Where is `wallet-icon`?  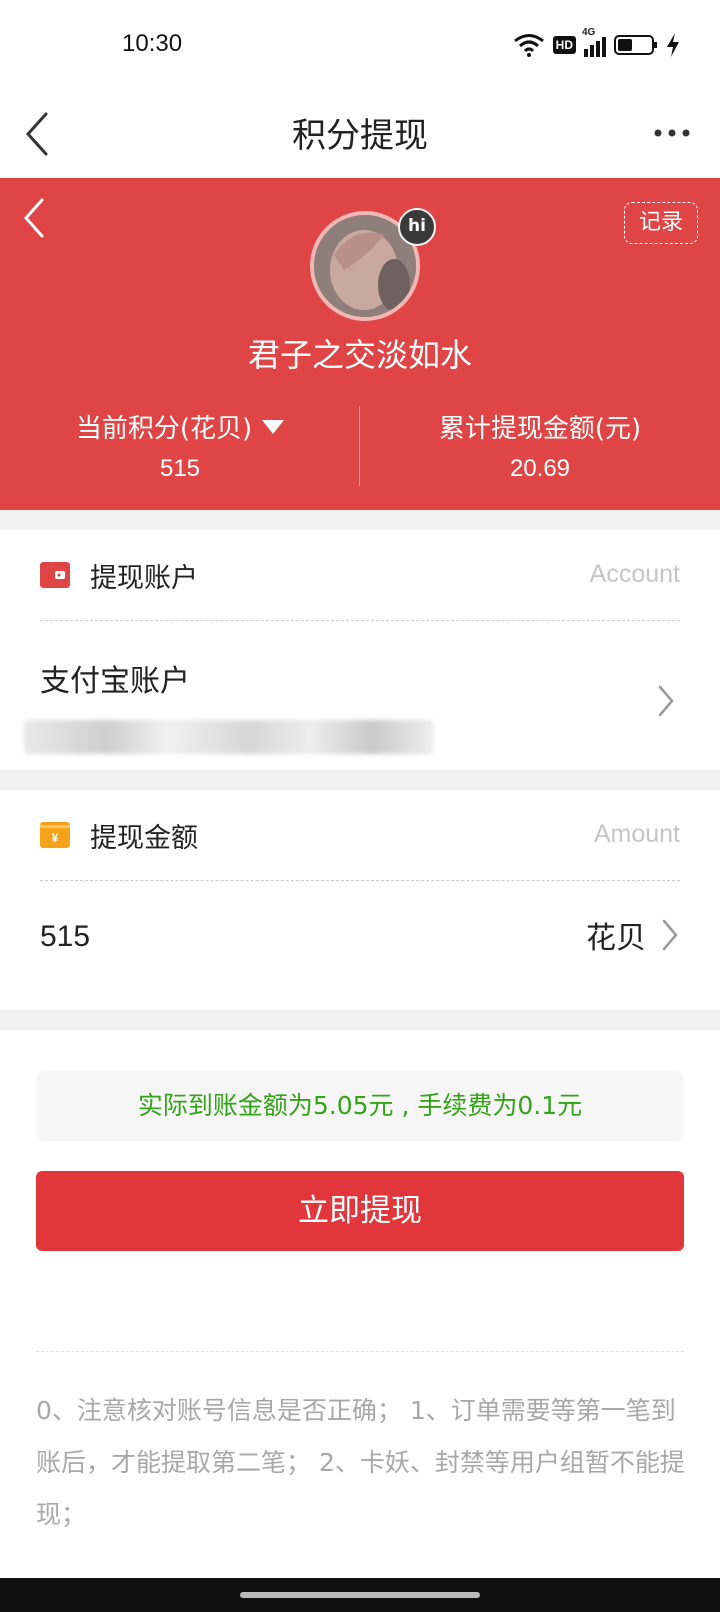 wallet-icon is located at coordinates (55, 575).